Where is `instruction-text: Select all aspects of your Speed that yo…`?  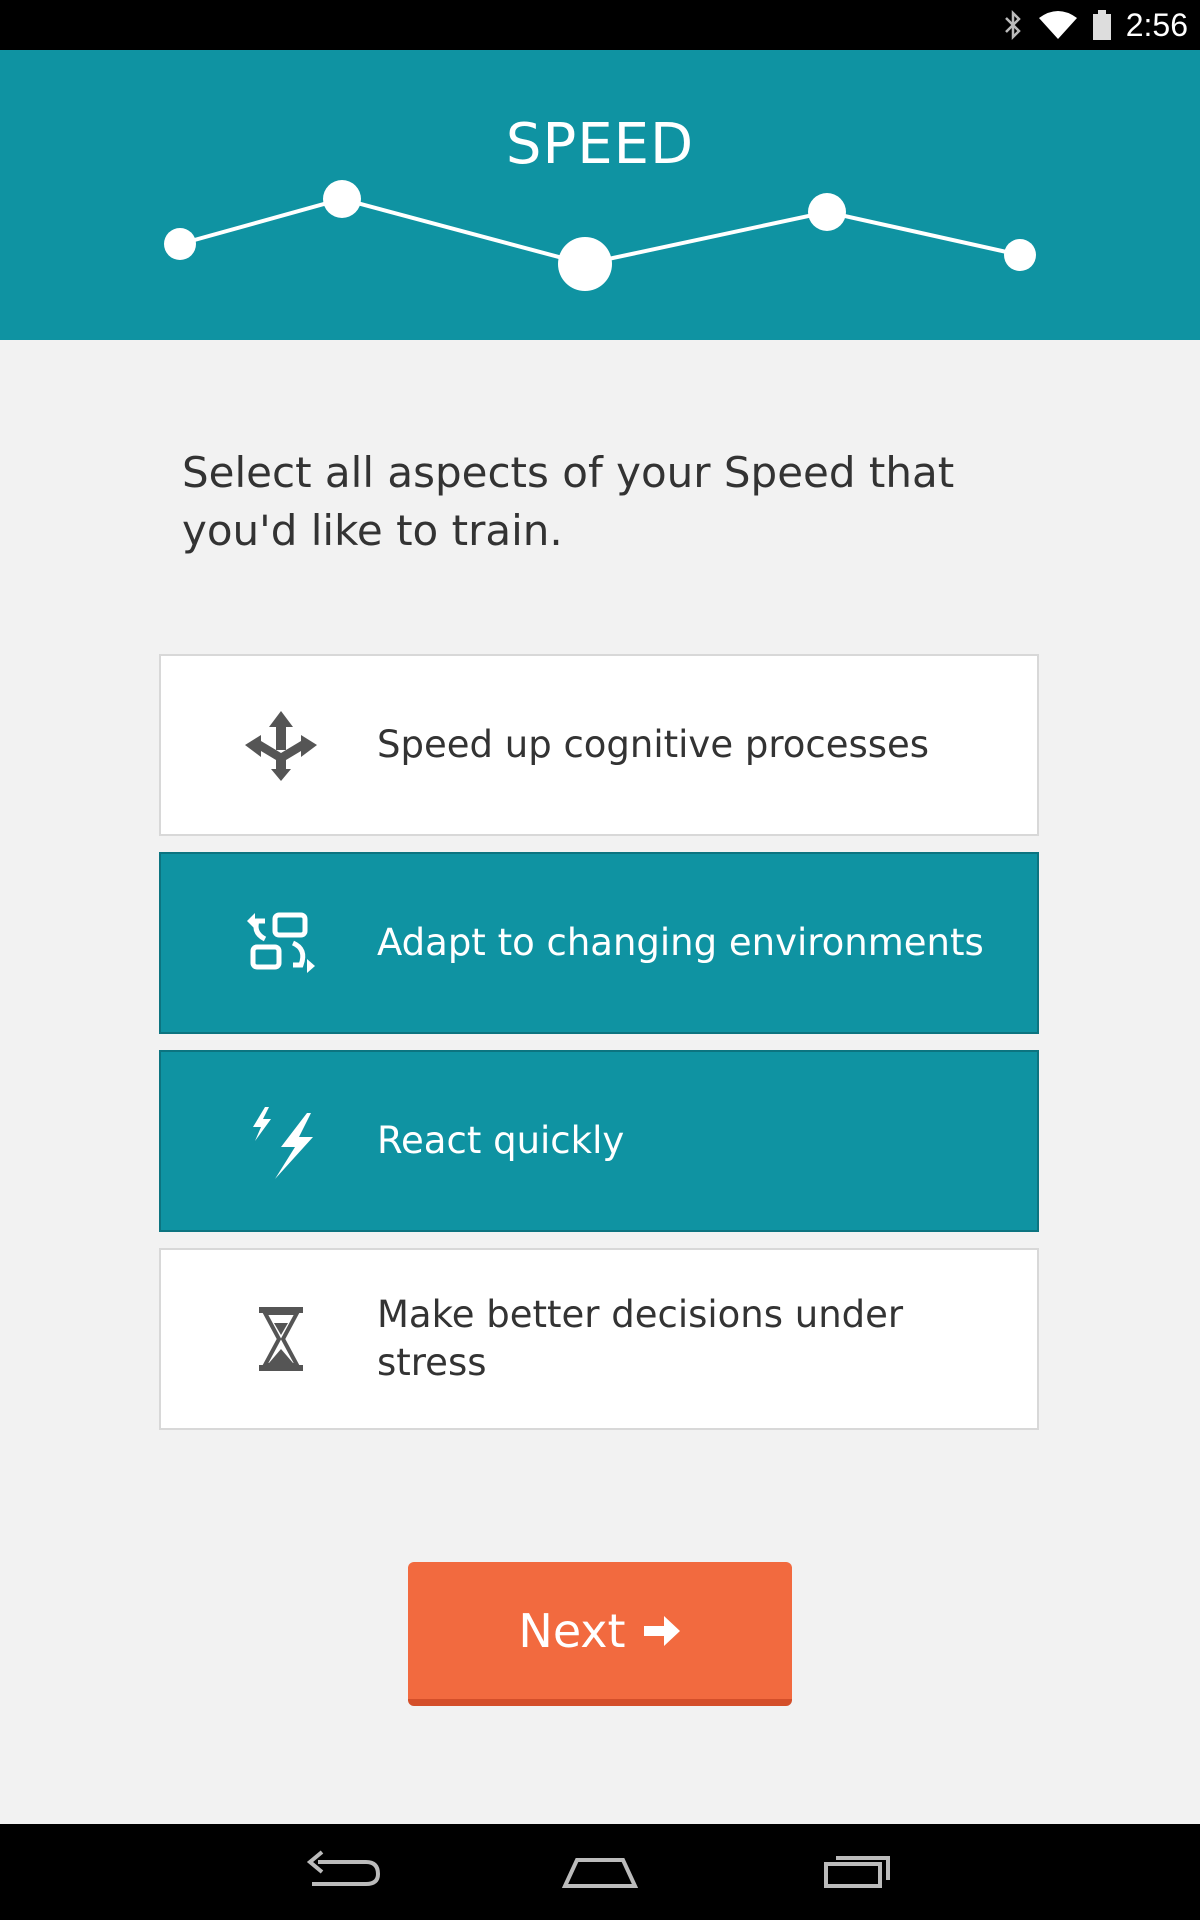 instruction-text: Select all aspects of your Speed that yo… is located at coordinates (568, 501).